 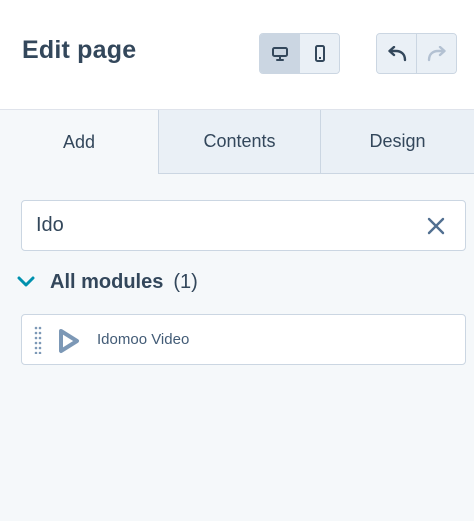 I want to click on tab-add: Add, so click(x=79, y=142).